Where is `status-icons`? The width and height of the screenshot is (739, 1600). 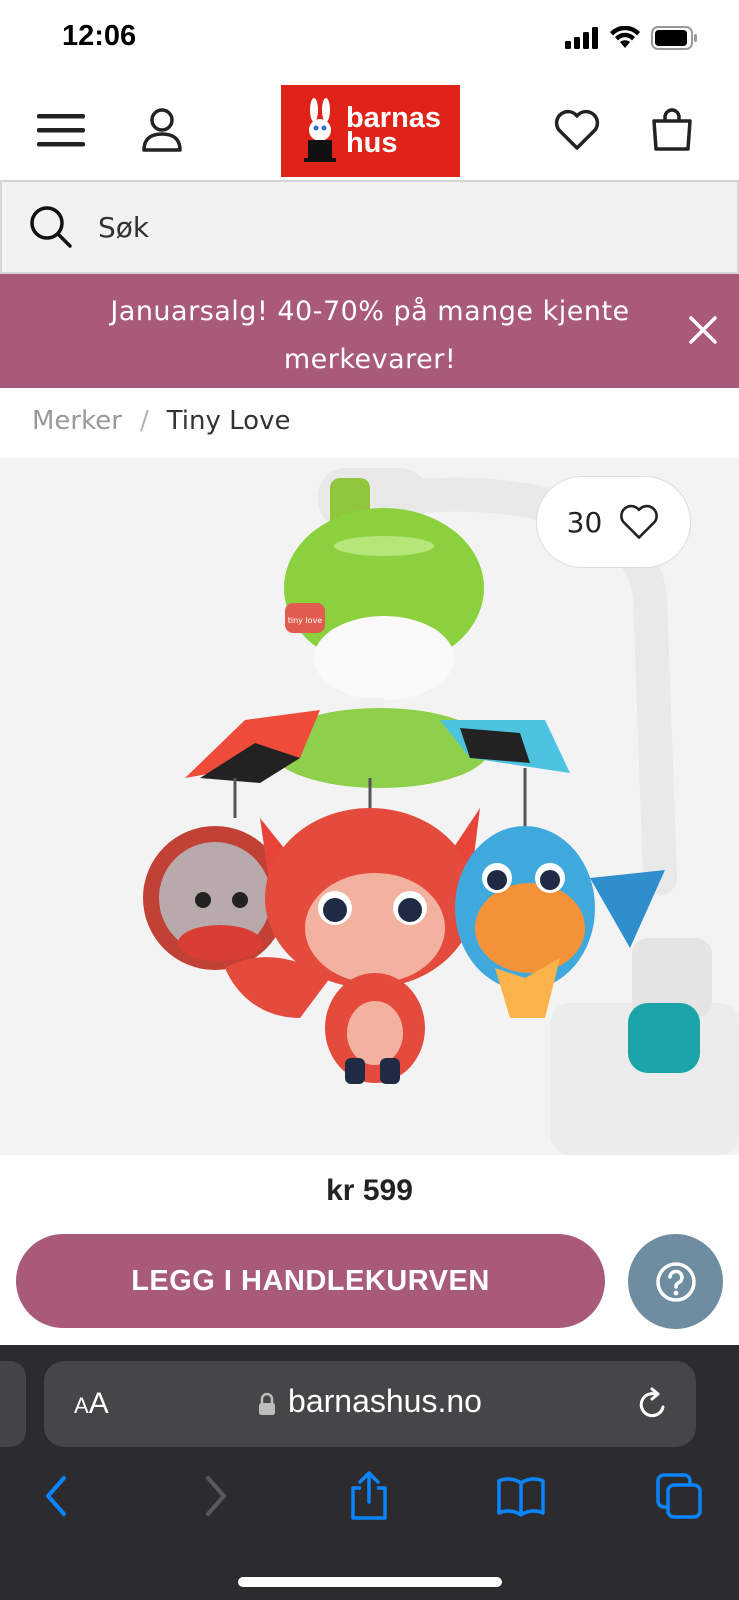 status-icons is located at coordinates (632, 38).